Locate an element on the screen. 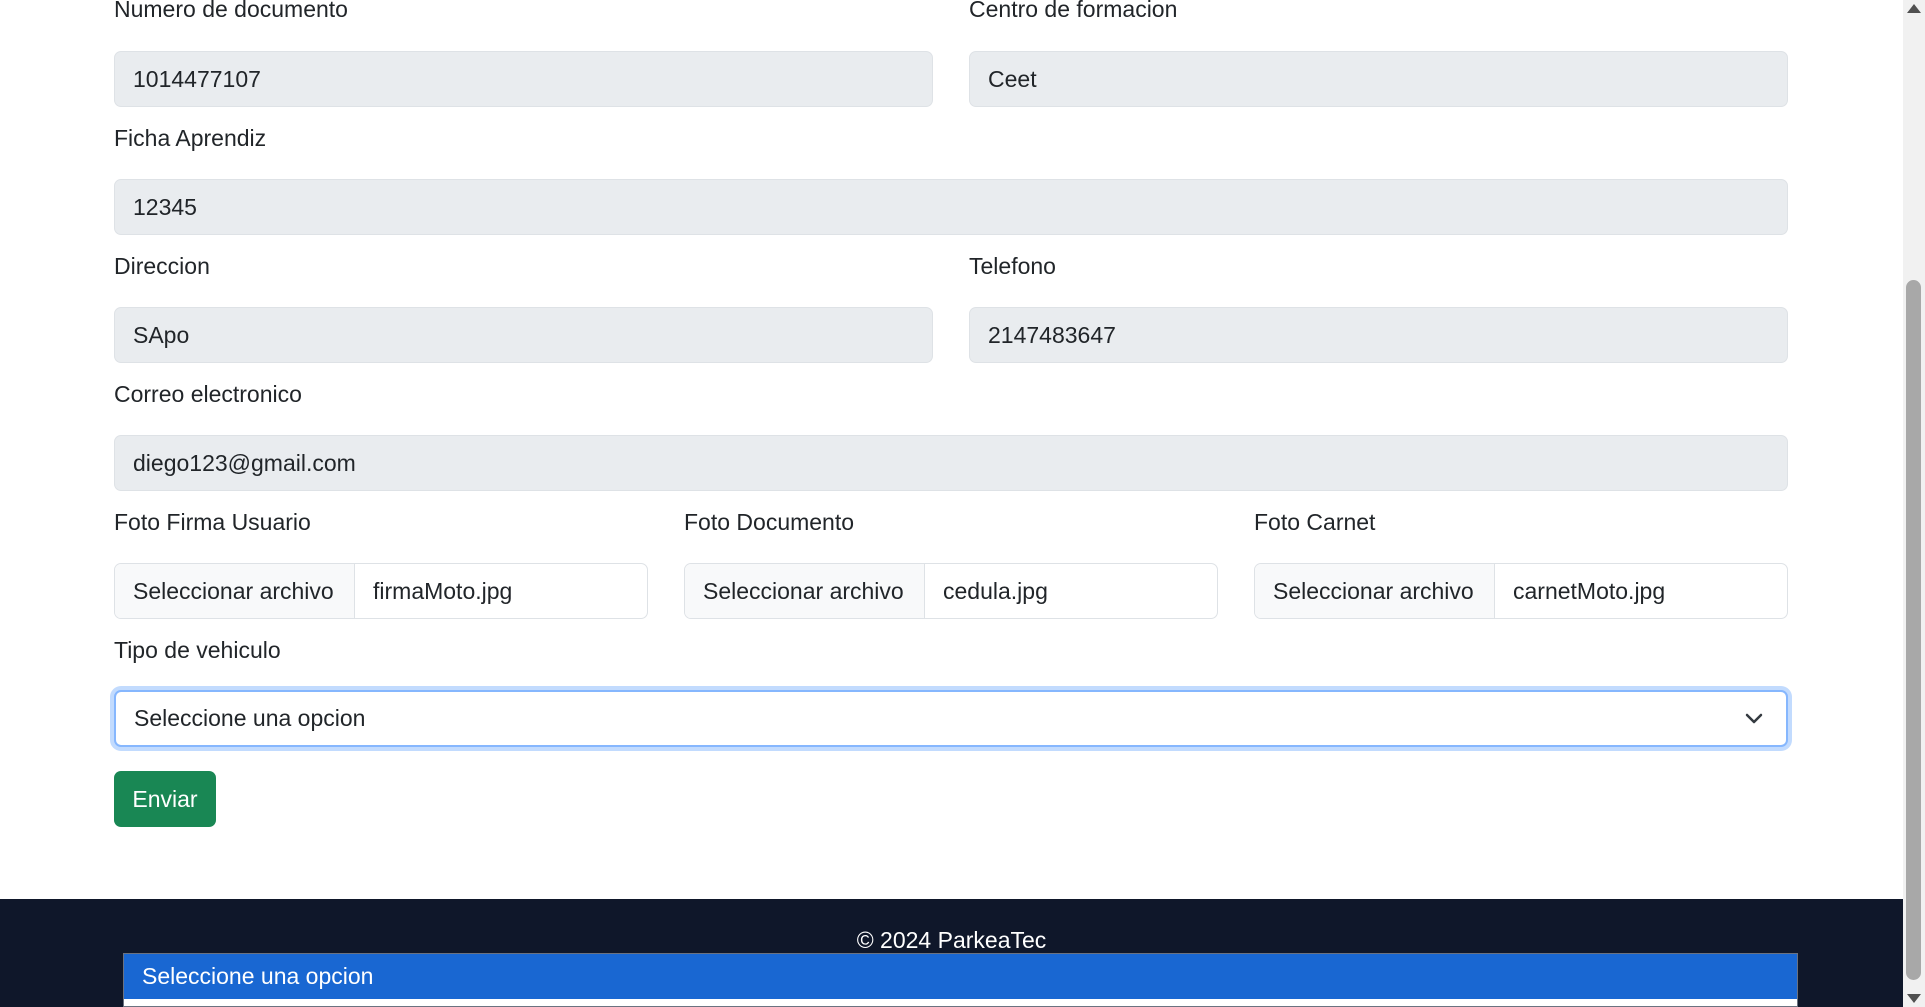 The width and height of the screenshot is (1925, 1007). numero-documento-input: 1014477107 is located at coordinates (523, 79).